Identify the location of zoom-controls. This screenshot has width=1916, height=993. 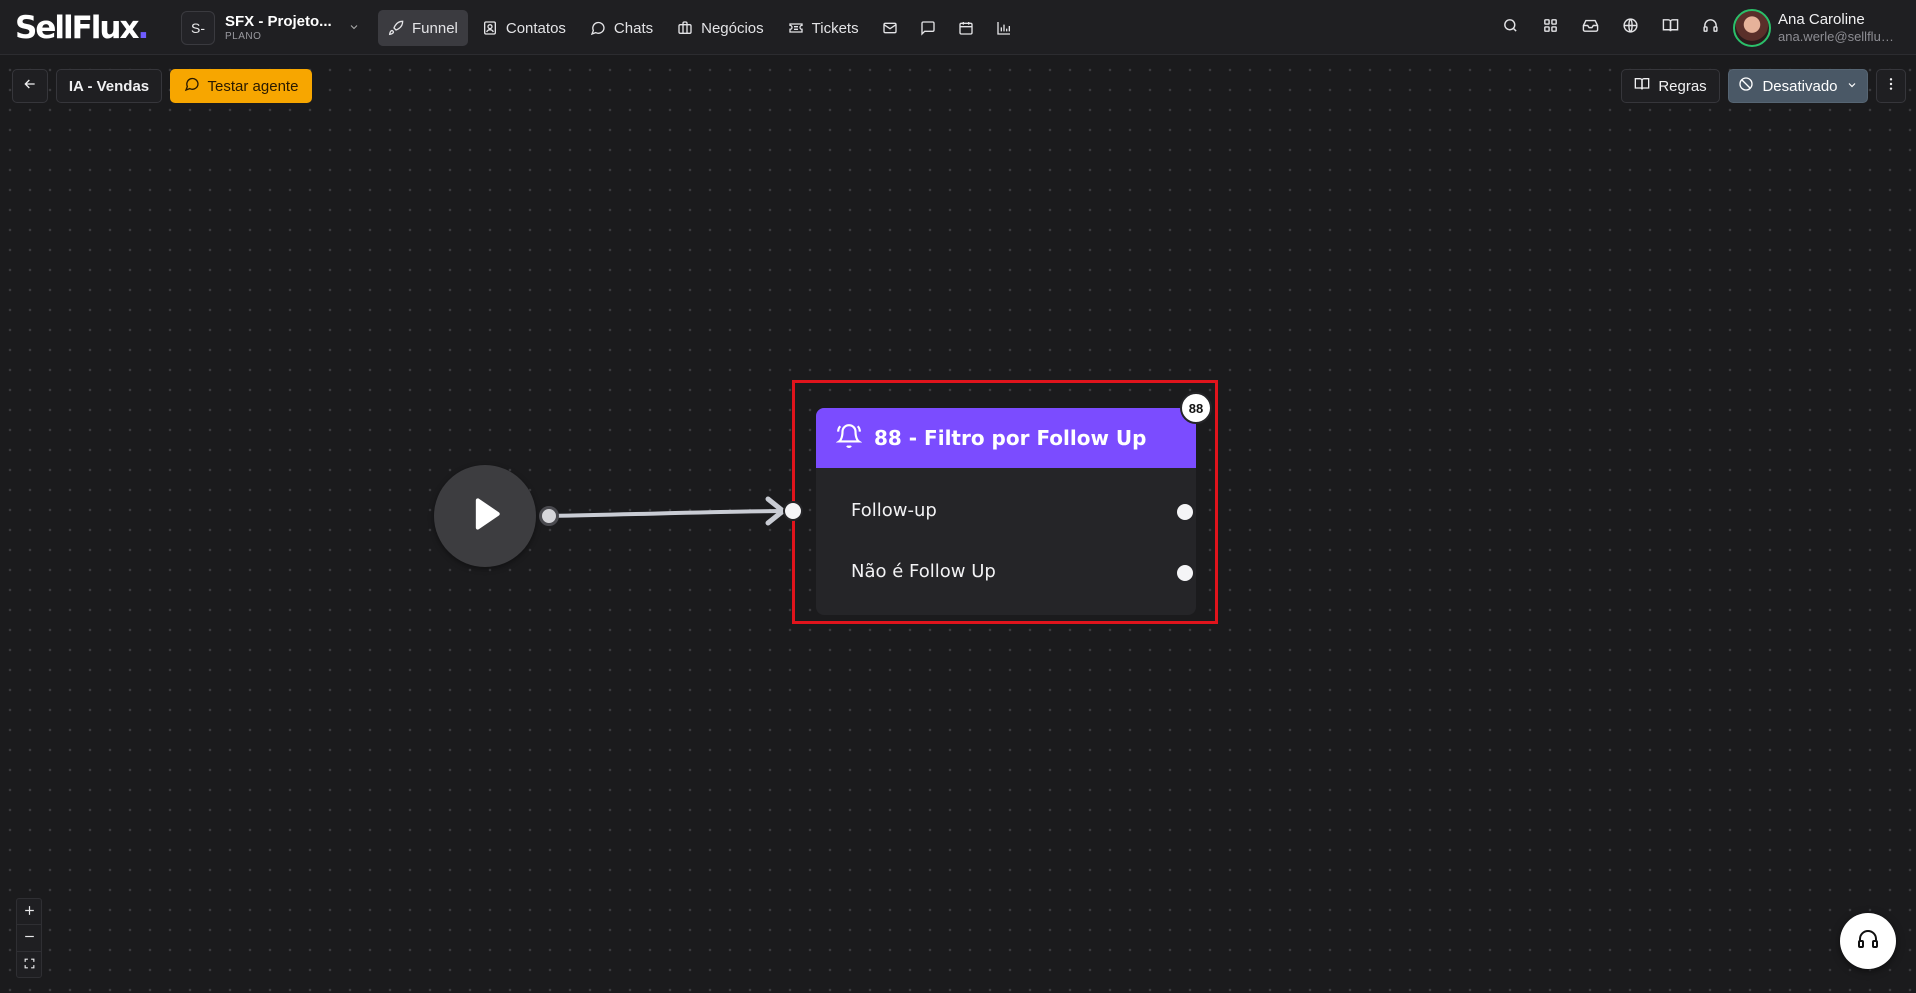
(29, 938).